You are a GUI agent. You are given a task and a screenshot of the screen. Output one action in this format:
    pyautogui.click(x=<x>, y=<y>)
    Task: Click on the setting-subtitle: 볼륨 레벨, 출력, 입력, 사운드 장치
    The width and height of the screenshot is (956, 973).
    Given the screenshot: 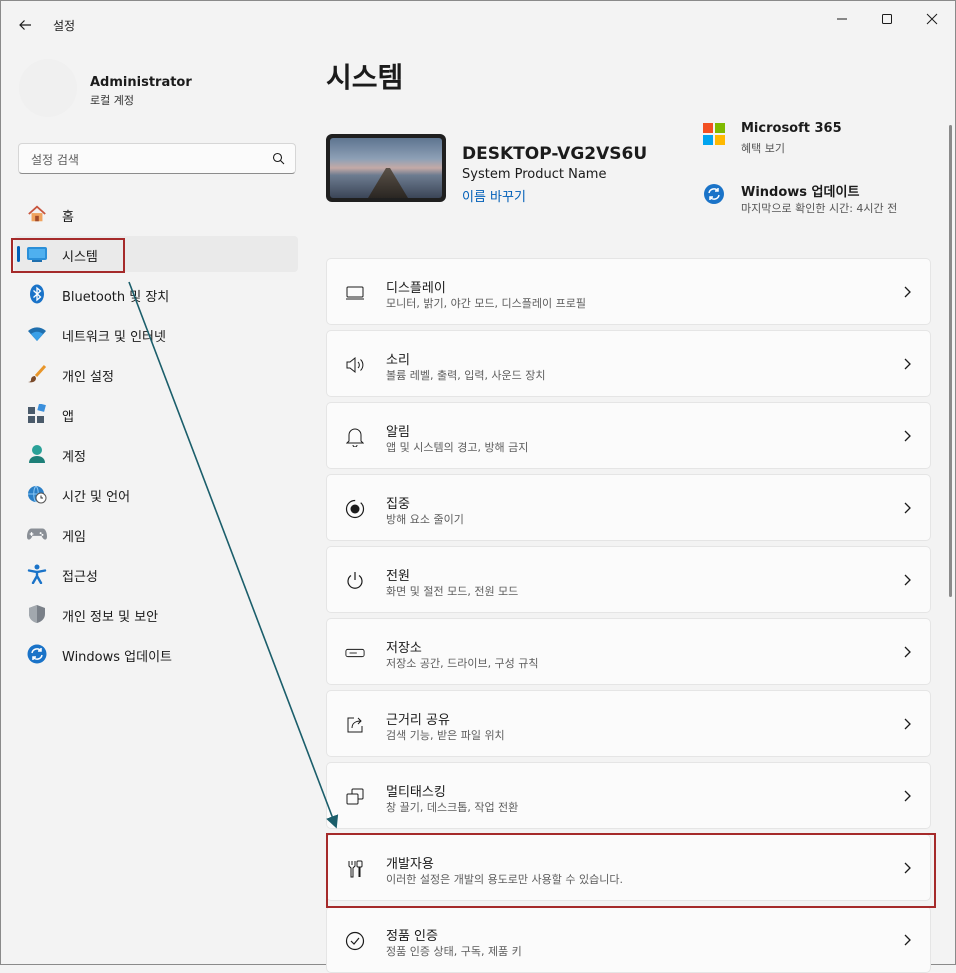 What is the action you would take?
    pyautogui.click(x=466, y=375)
    